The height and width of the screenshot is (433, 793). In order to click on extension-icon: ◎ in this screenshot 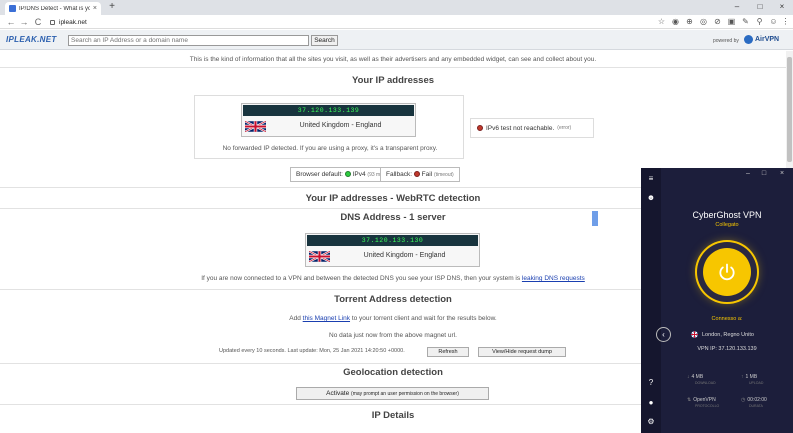, I will do `click(703, 21)`.